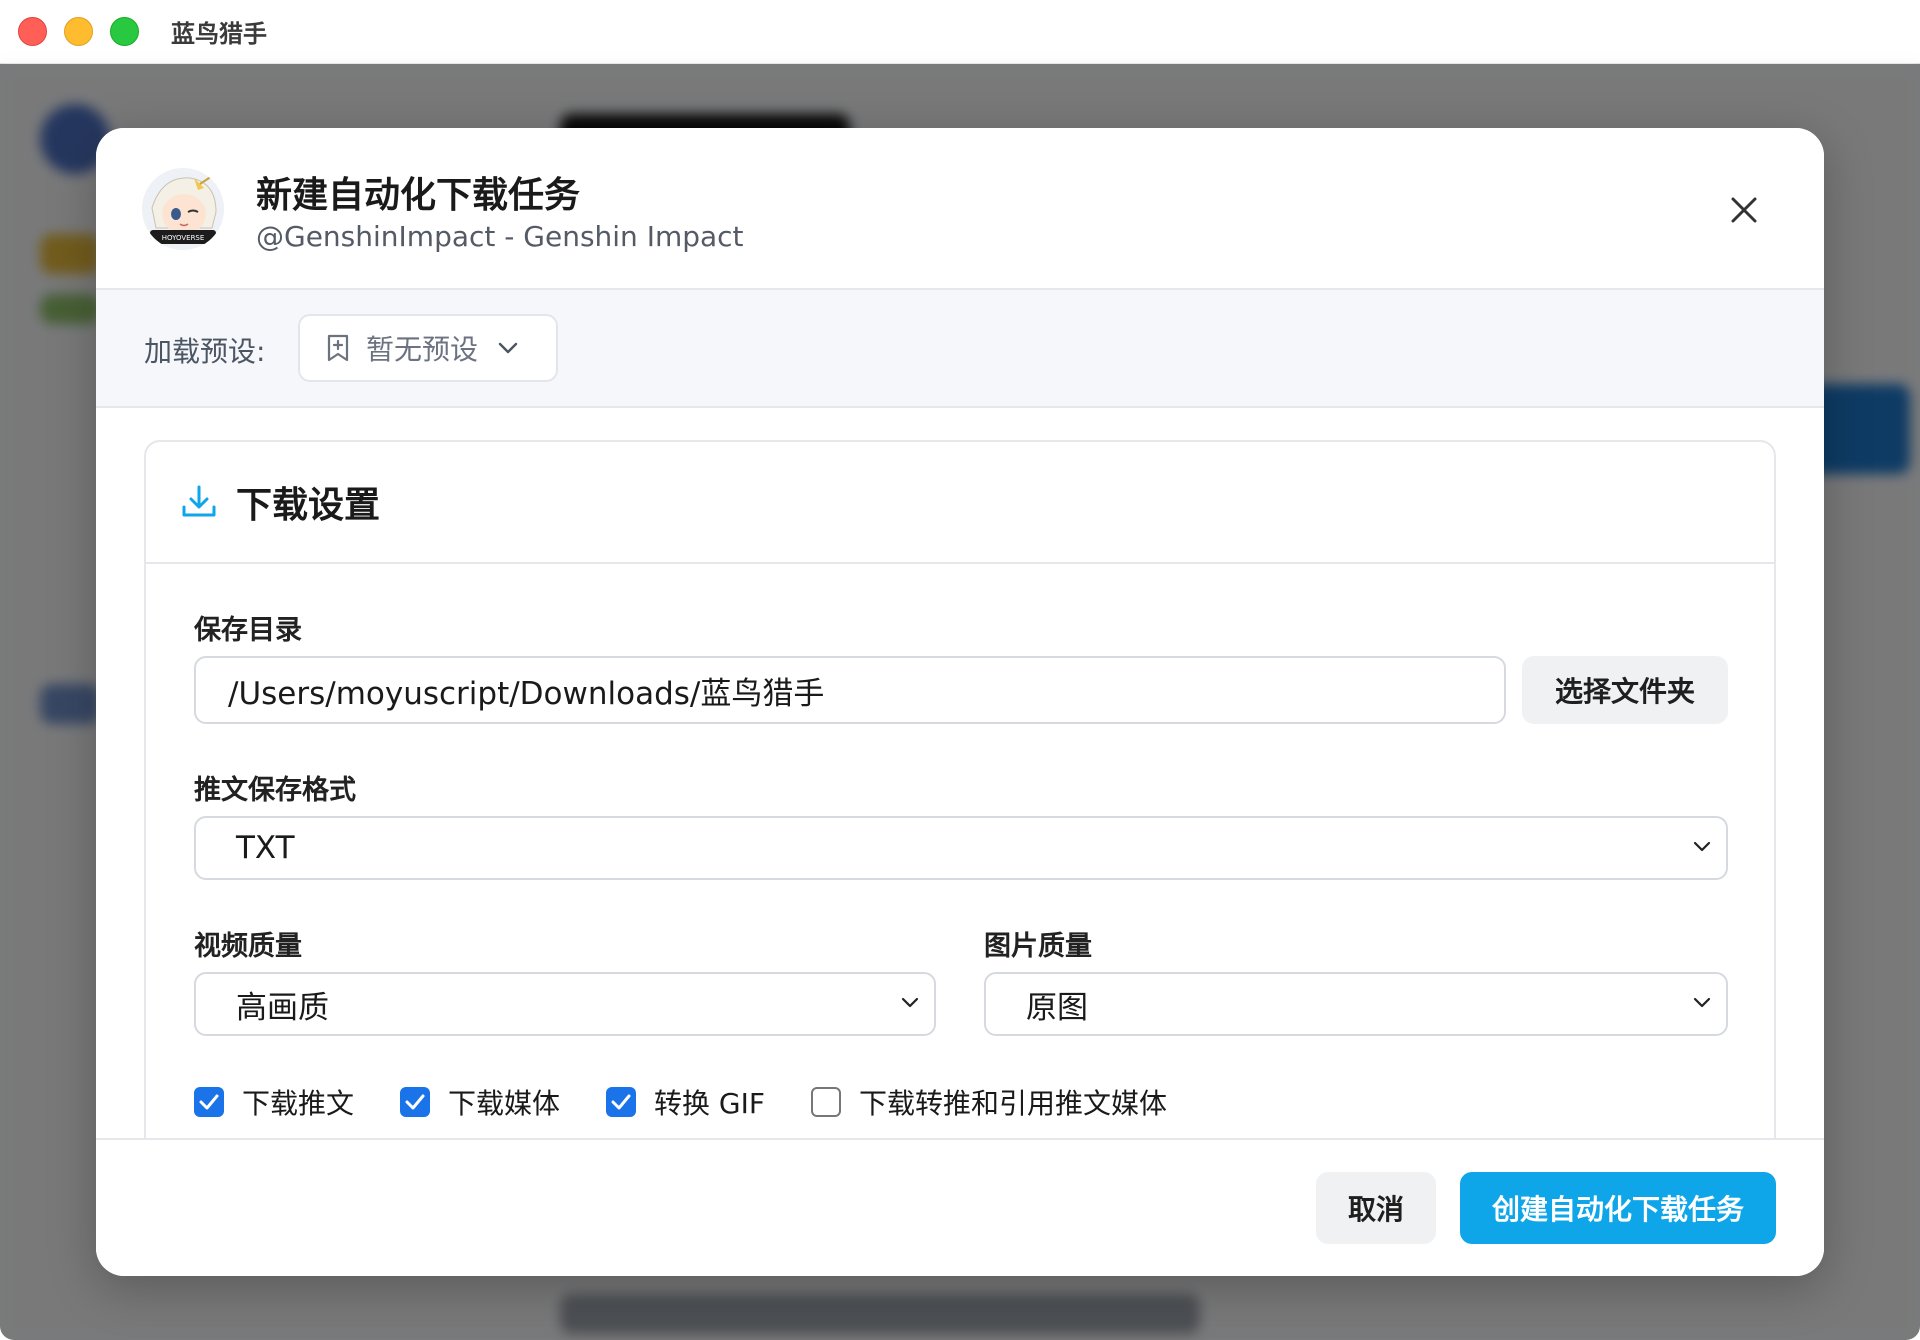  I want to click on cancel-button: 取消, so click(1376, 1208).